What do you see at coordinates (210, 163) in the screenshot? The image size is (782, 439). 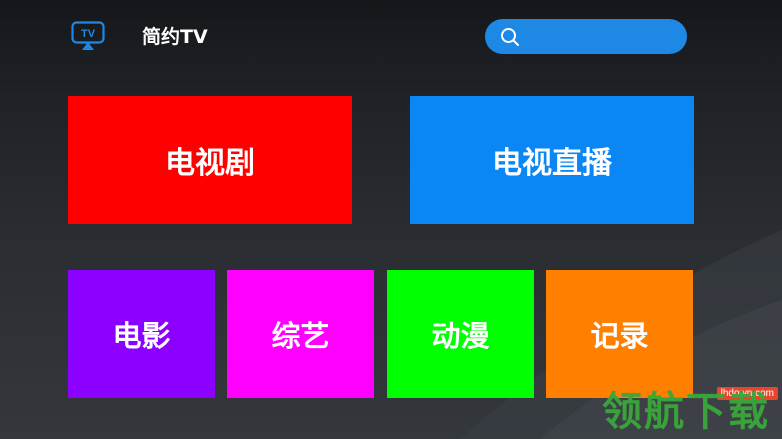 I see `tile-label: 电视剧` at bounding box center [210, 163].